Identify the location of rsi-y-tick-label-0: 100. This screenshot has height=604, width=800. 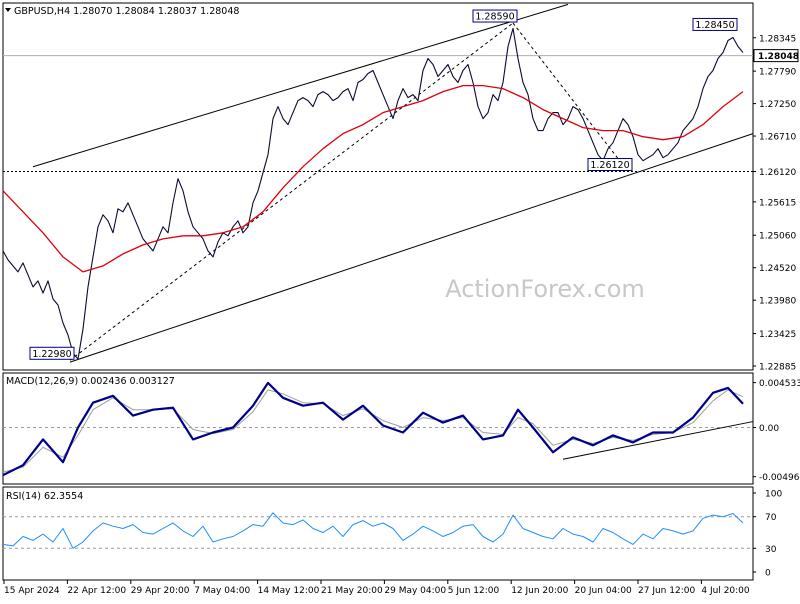
(773, 495).